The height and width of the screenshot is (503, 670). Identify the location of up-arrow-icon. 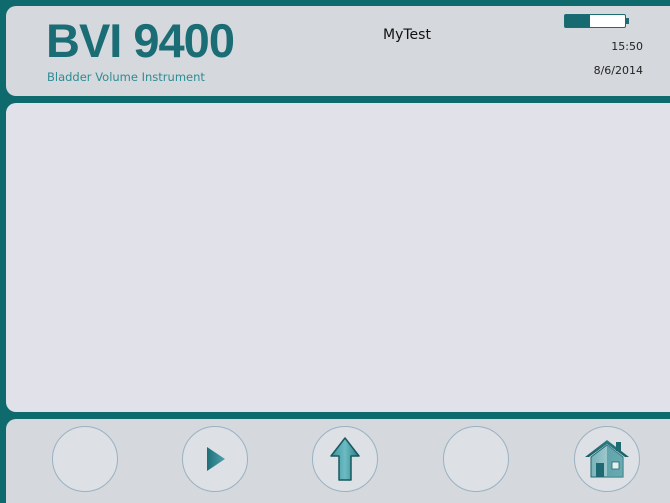
(345, 459).